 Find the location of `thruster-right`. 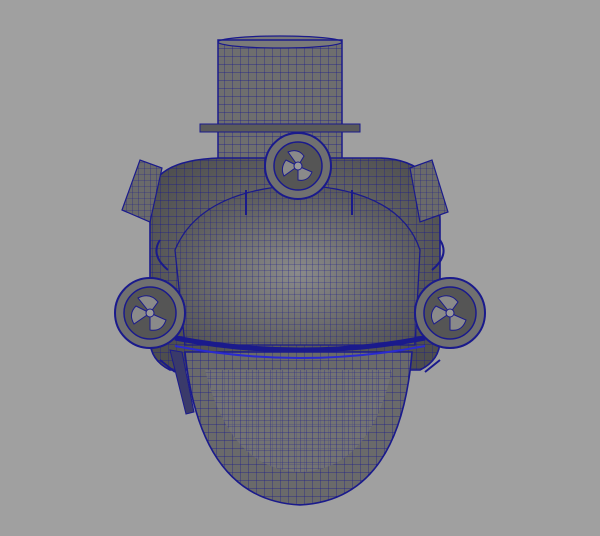

thruster-right is located at coordinates (450, 313).